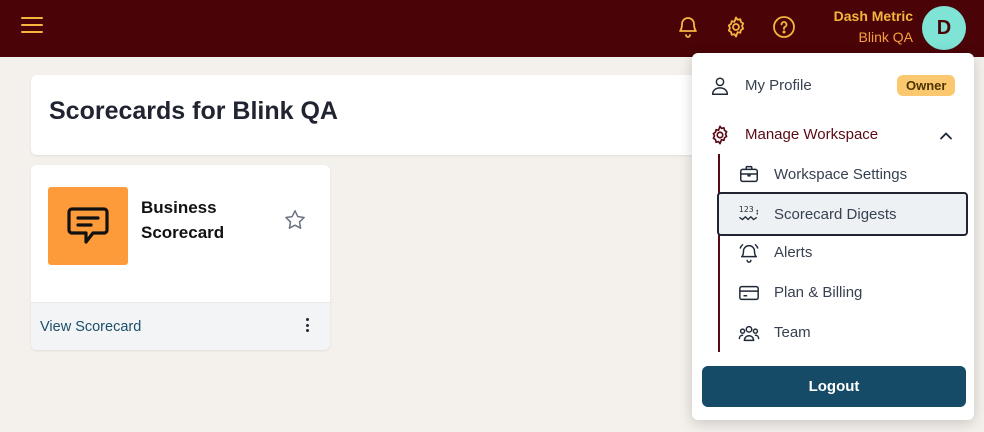  Describe the element at coordinates (688, 27) in the screenshot. I see `bell-icon` at that location.